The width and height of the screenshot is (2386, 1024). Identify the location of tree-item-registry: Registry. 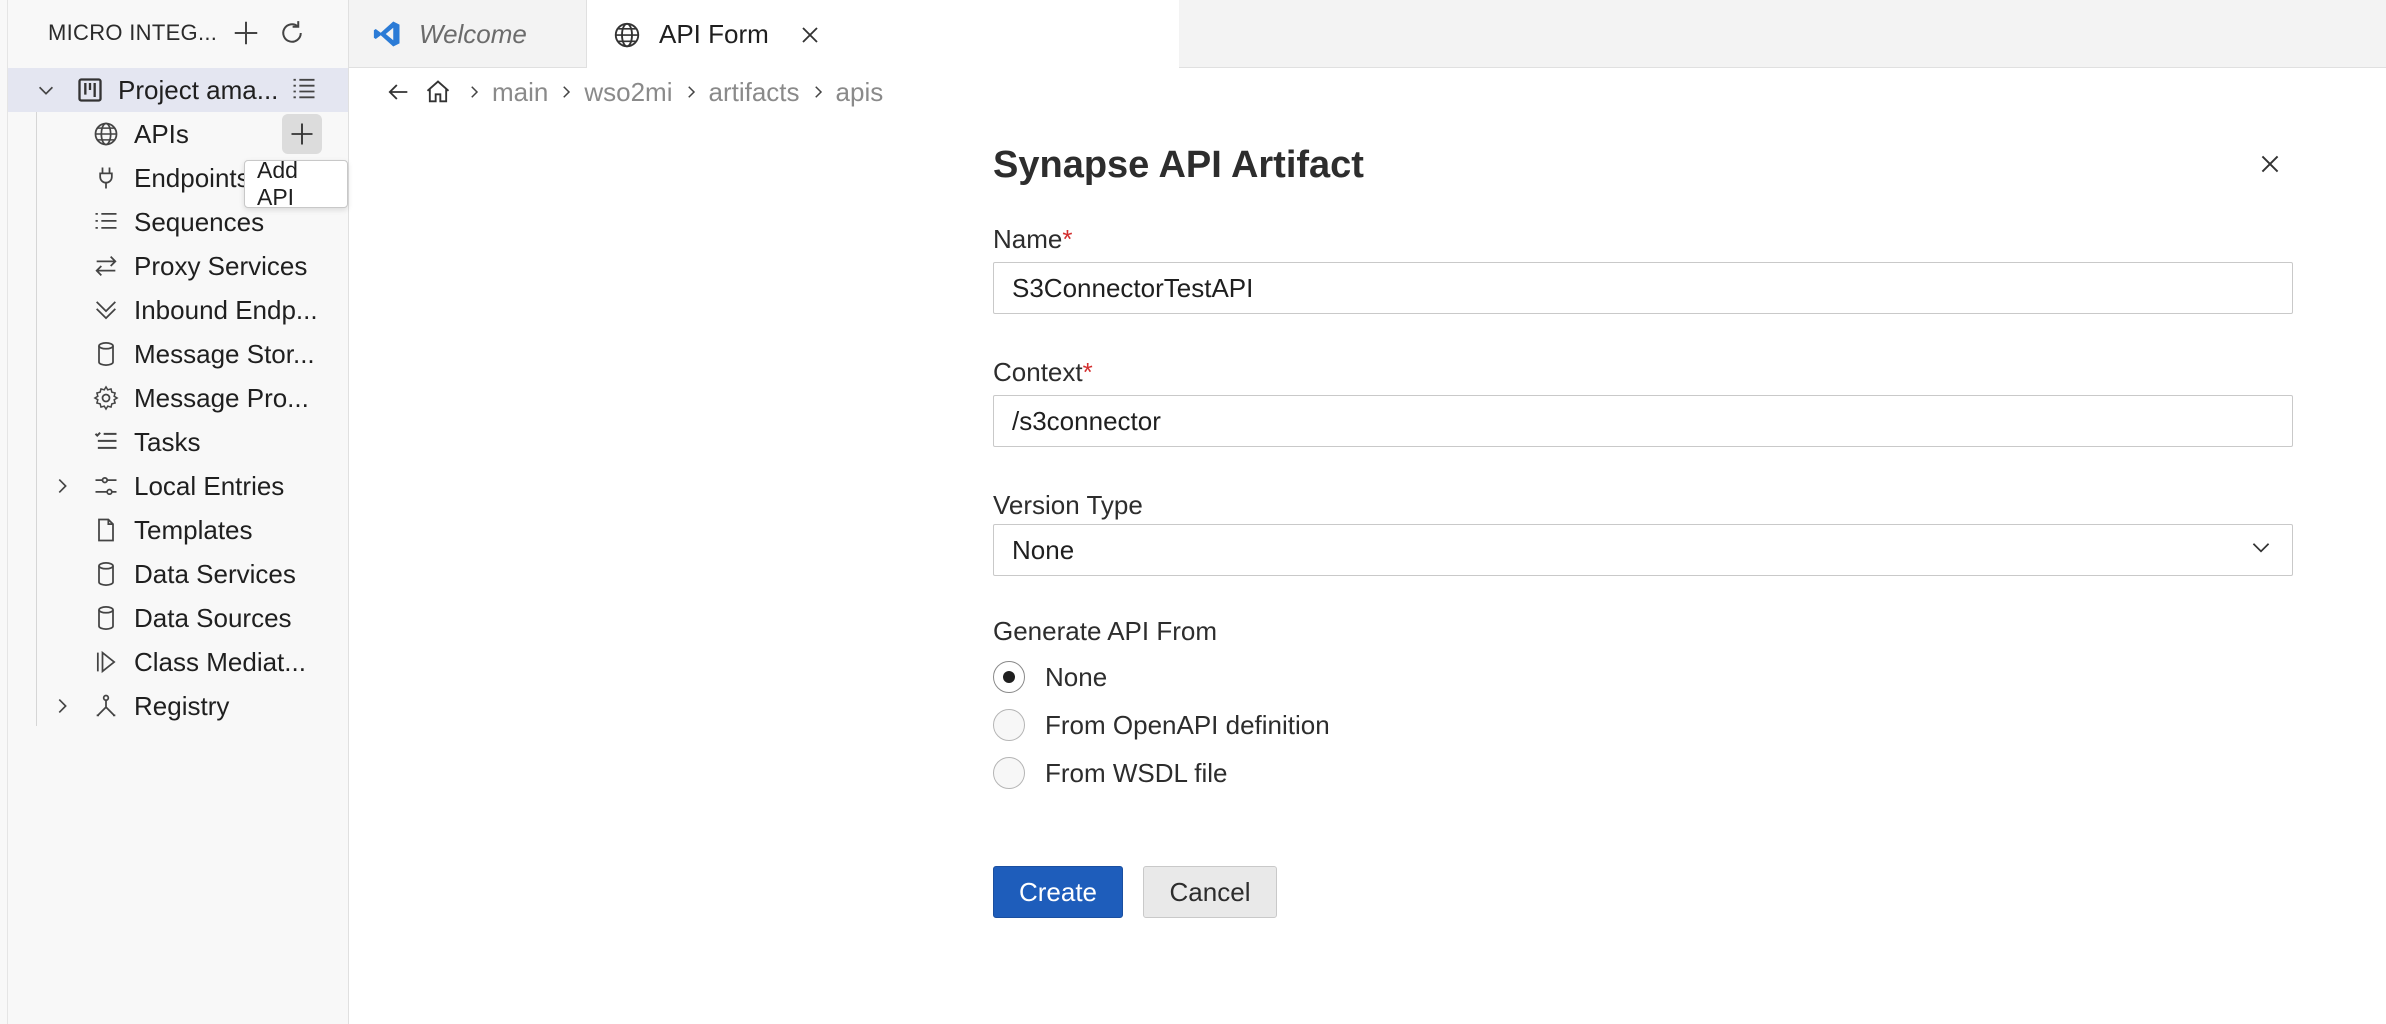
(178, 706).